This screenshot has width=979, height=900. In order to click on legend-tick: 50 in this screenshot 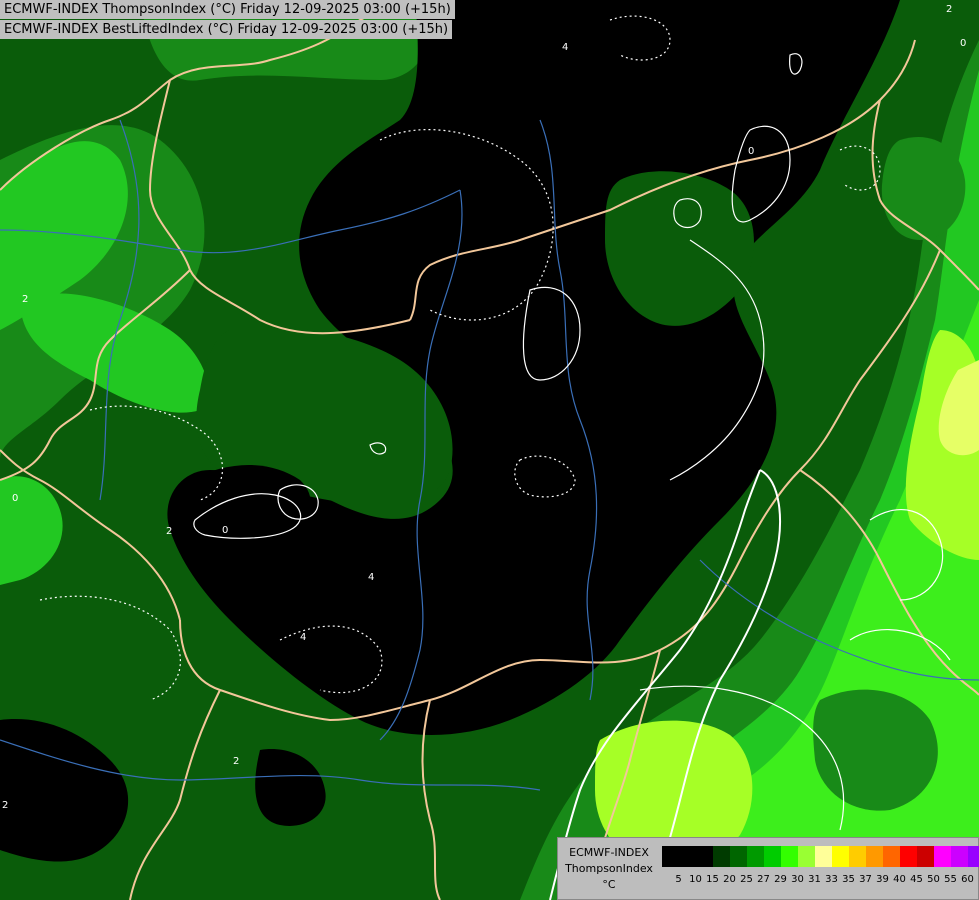, I will do `click(933, 879)`.